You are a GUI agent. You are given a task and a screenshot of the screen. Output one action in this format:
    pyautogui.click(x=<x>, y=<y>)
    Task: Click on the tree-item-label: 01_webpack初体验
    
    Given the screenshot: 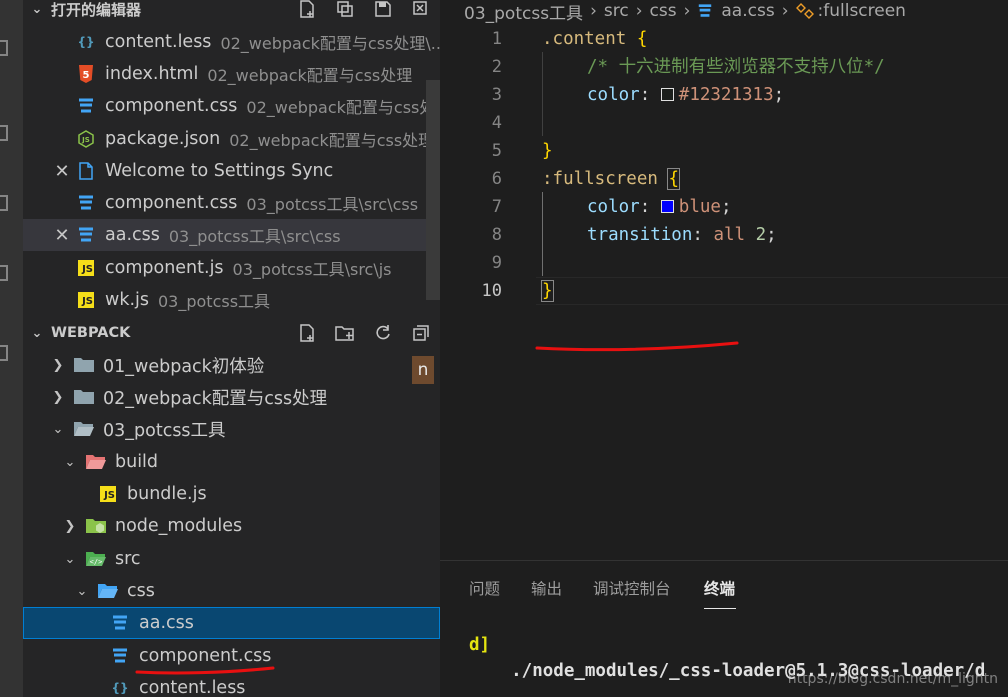 What is the action you would take?
    pyautogui.click(x=184, y=366)
    